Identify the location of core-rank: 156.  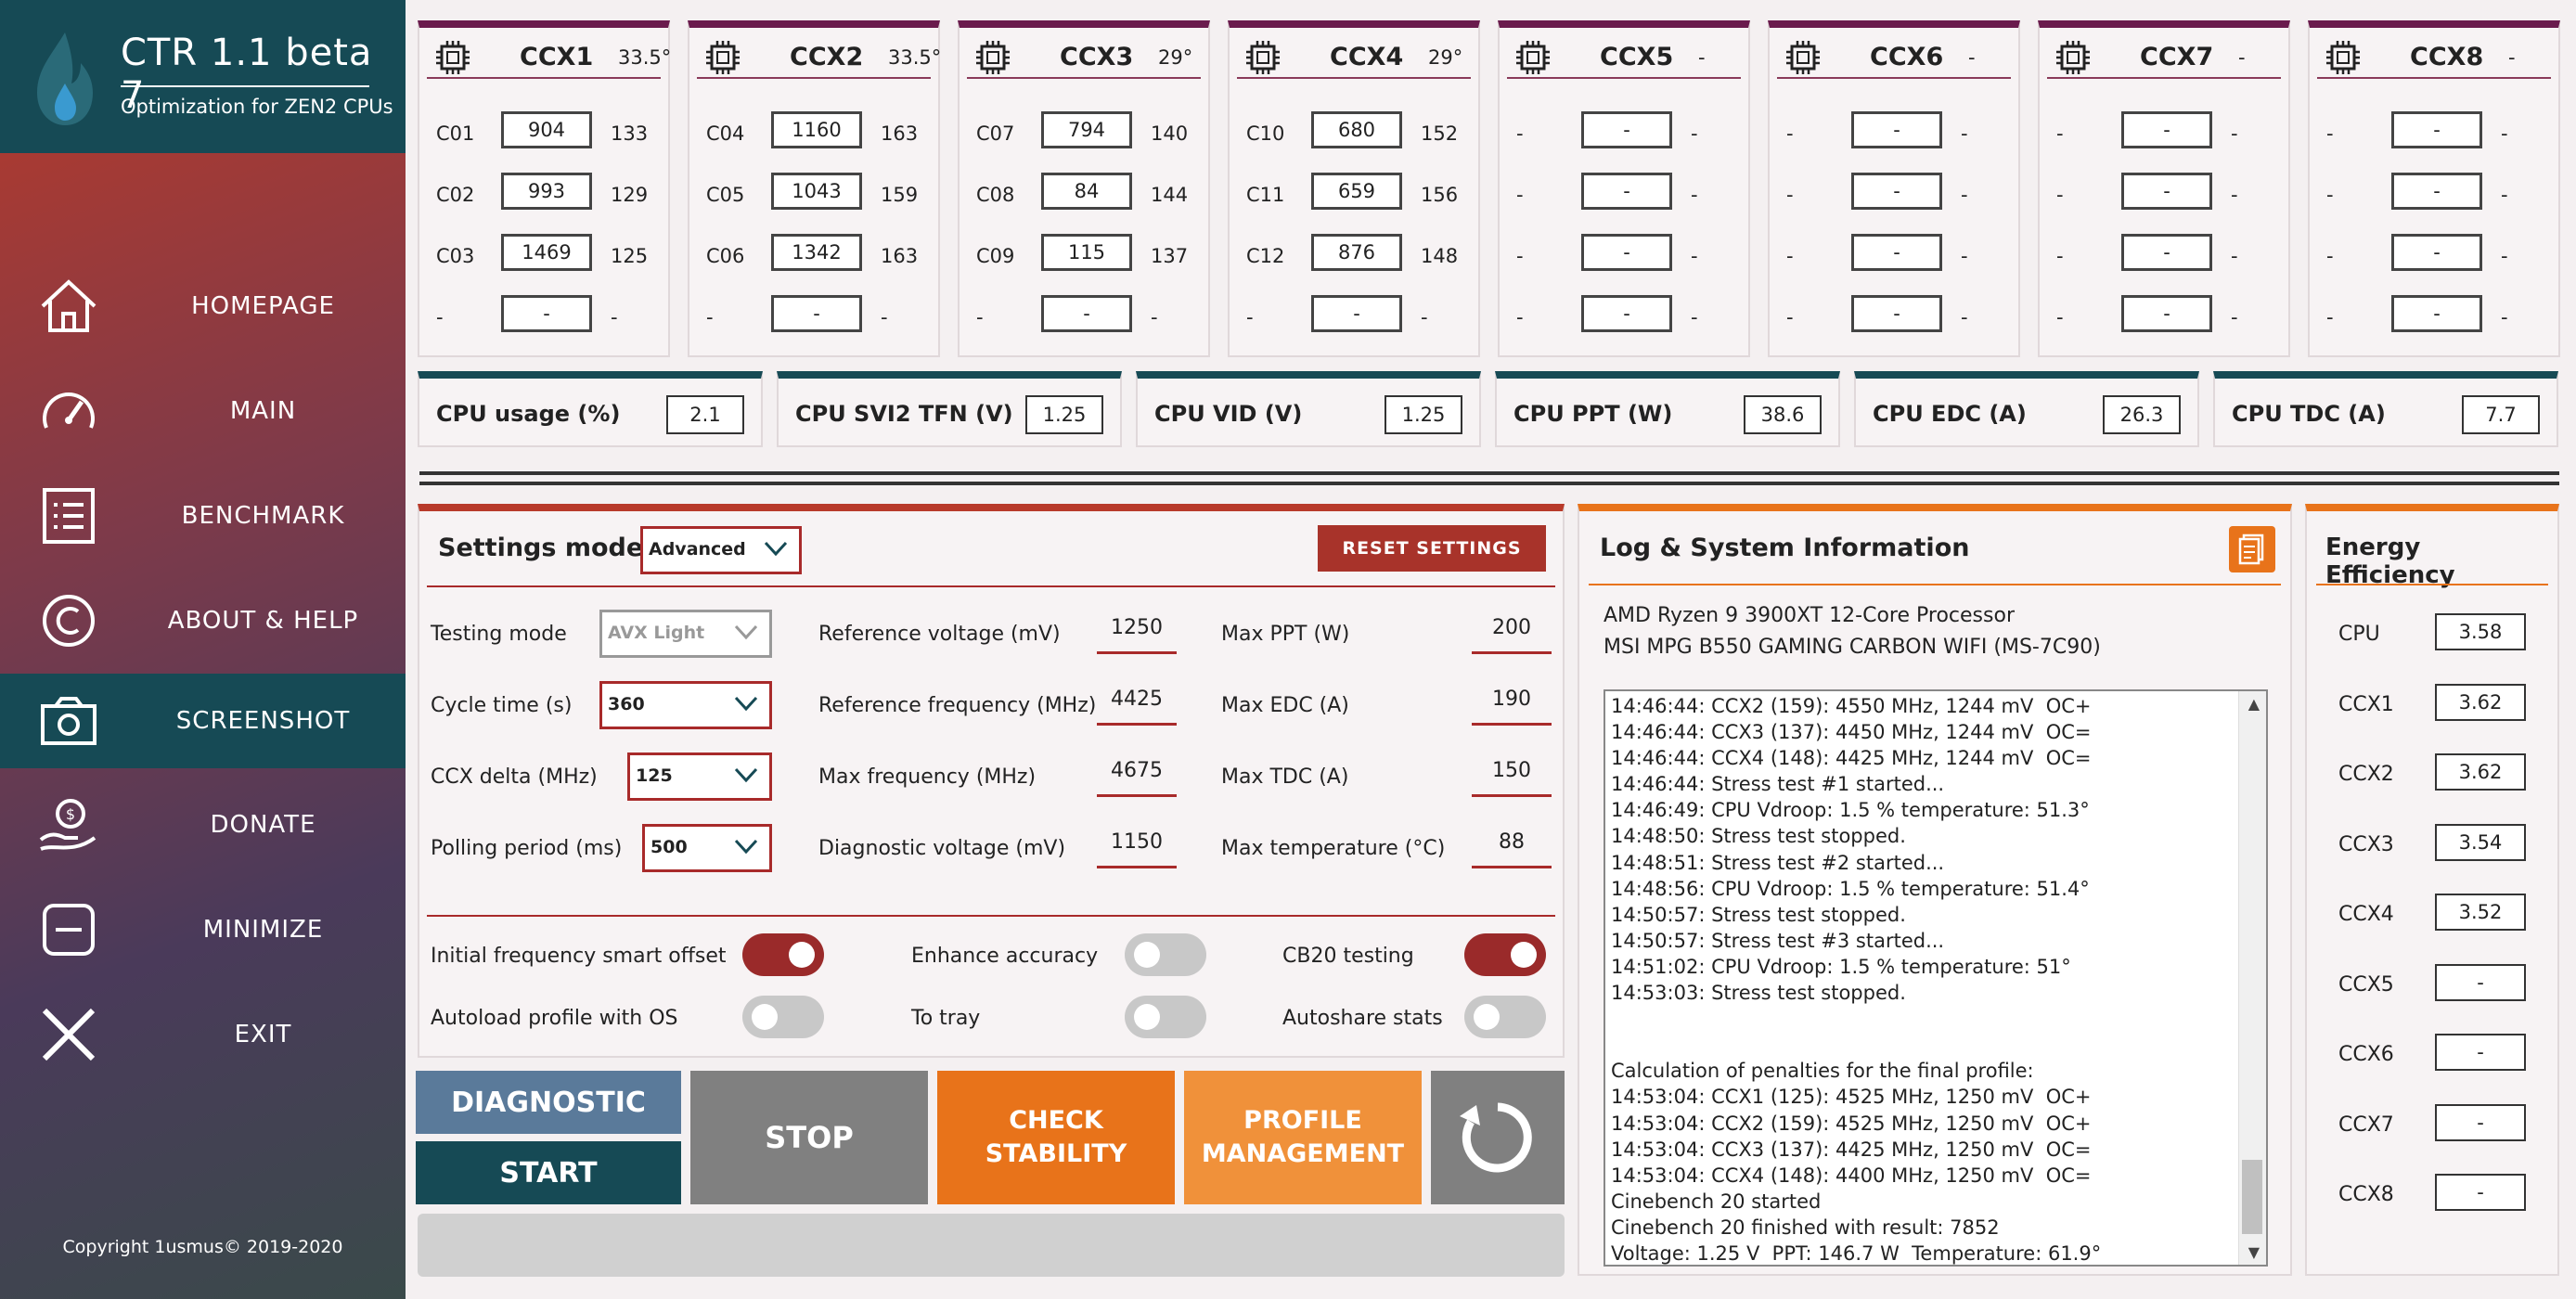
(1440, 195).